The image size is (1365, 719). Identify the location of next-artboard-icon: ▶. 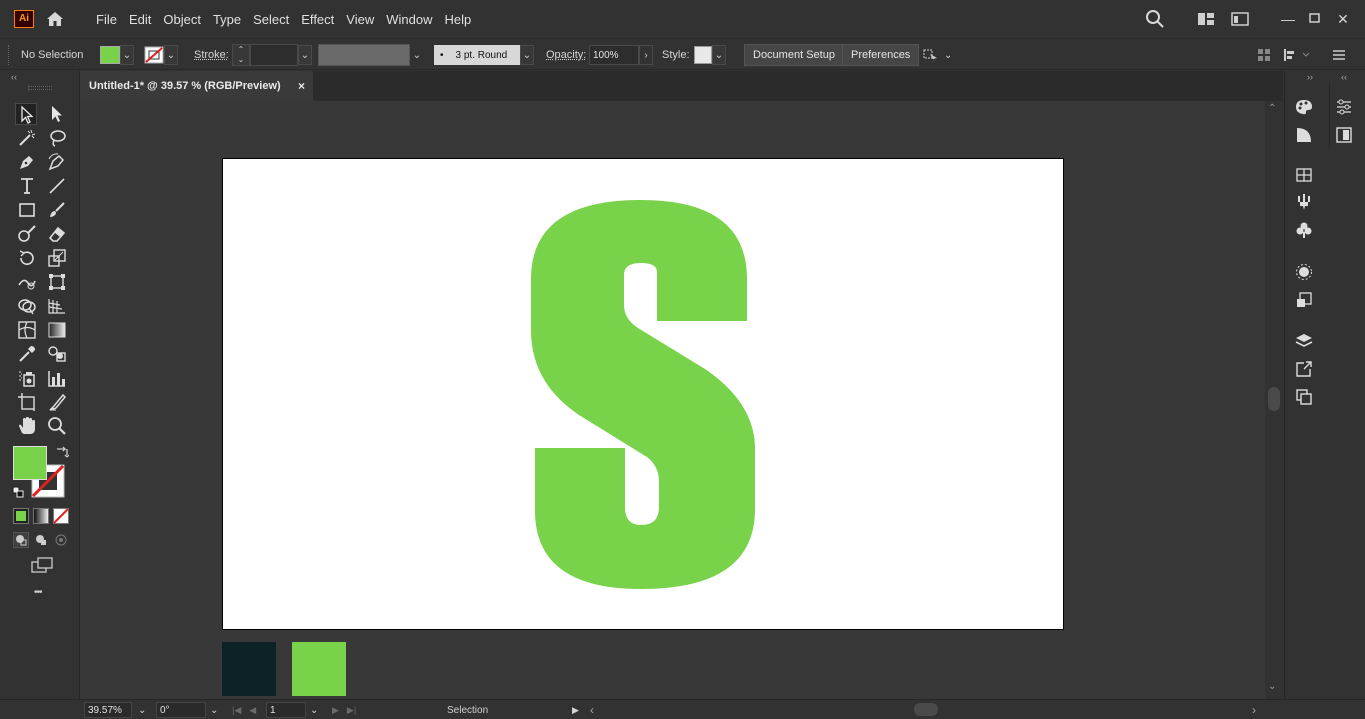
(335, 710).